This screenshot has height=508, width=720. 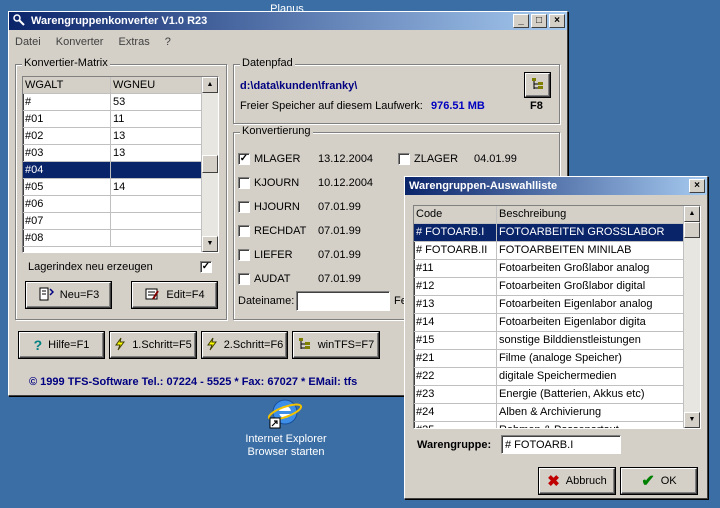 I want to click on table-row: #01 11, so click(x=120, y=119).